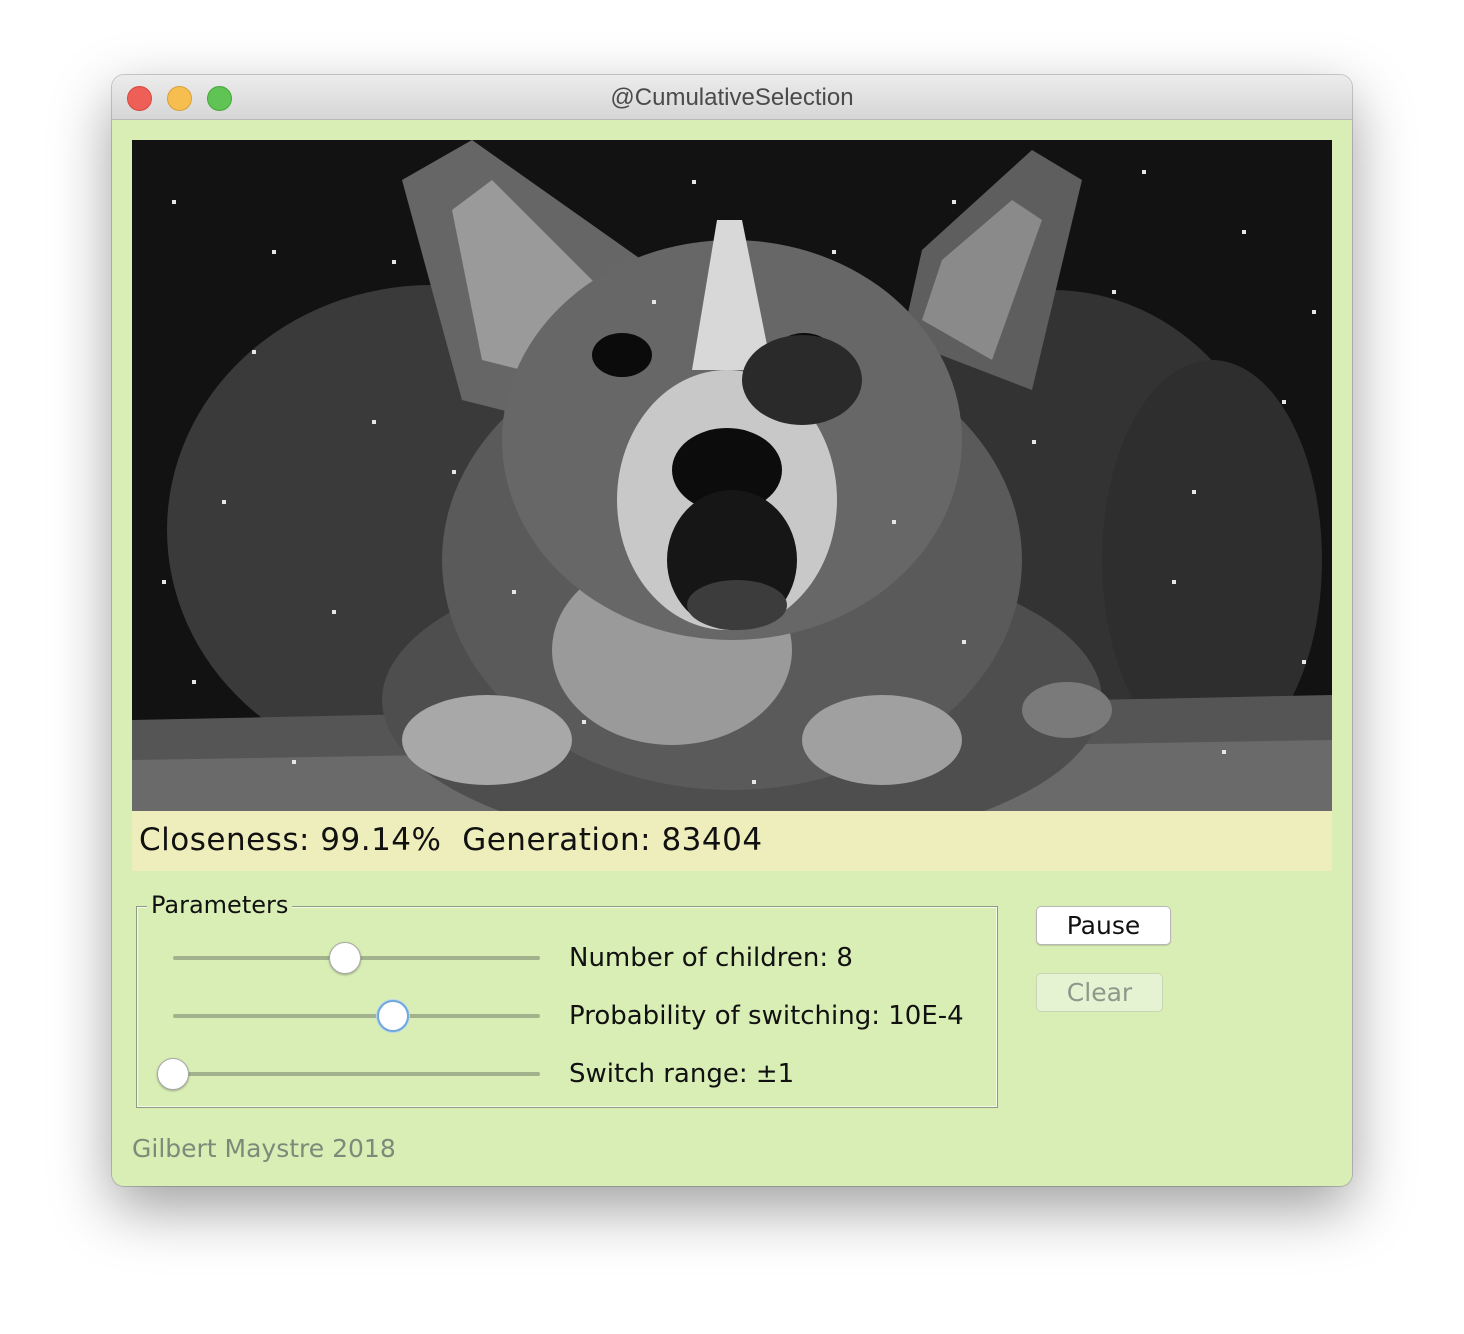  Describe the element at coordinates (567, 1073) in the screenshot. I see `range-slider-row: Switch range: ±1` at that location.